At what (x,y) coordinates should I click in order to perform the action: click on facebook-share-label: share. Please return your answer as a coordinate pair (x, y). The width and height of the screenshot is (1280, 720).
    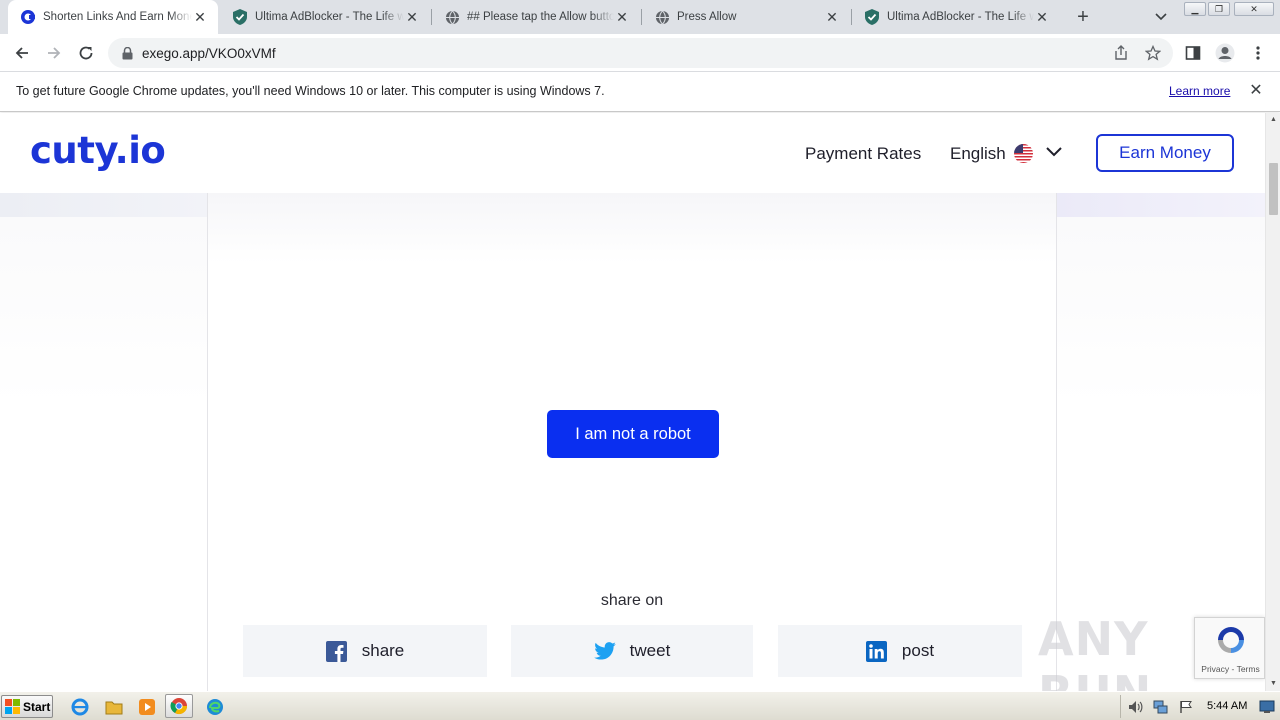
    Looking at the image, I should click on (383, 650).